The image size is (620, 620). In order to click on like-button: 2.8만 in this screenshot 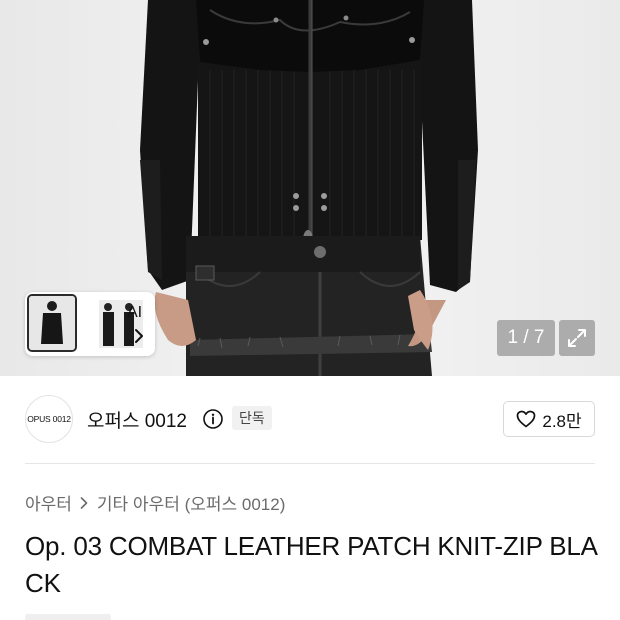, I will do `click(549, 419)`.